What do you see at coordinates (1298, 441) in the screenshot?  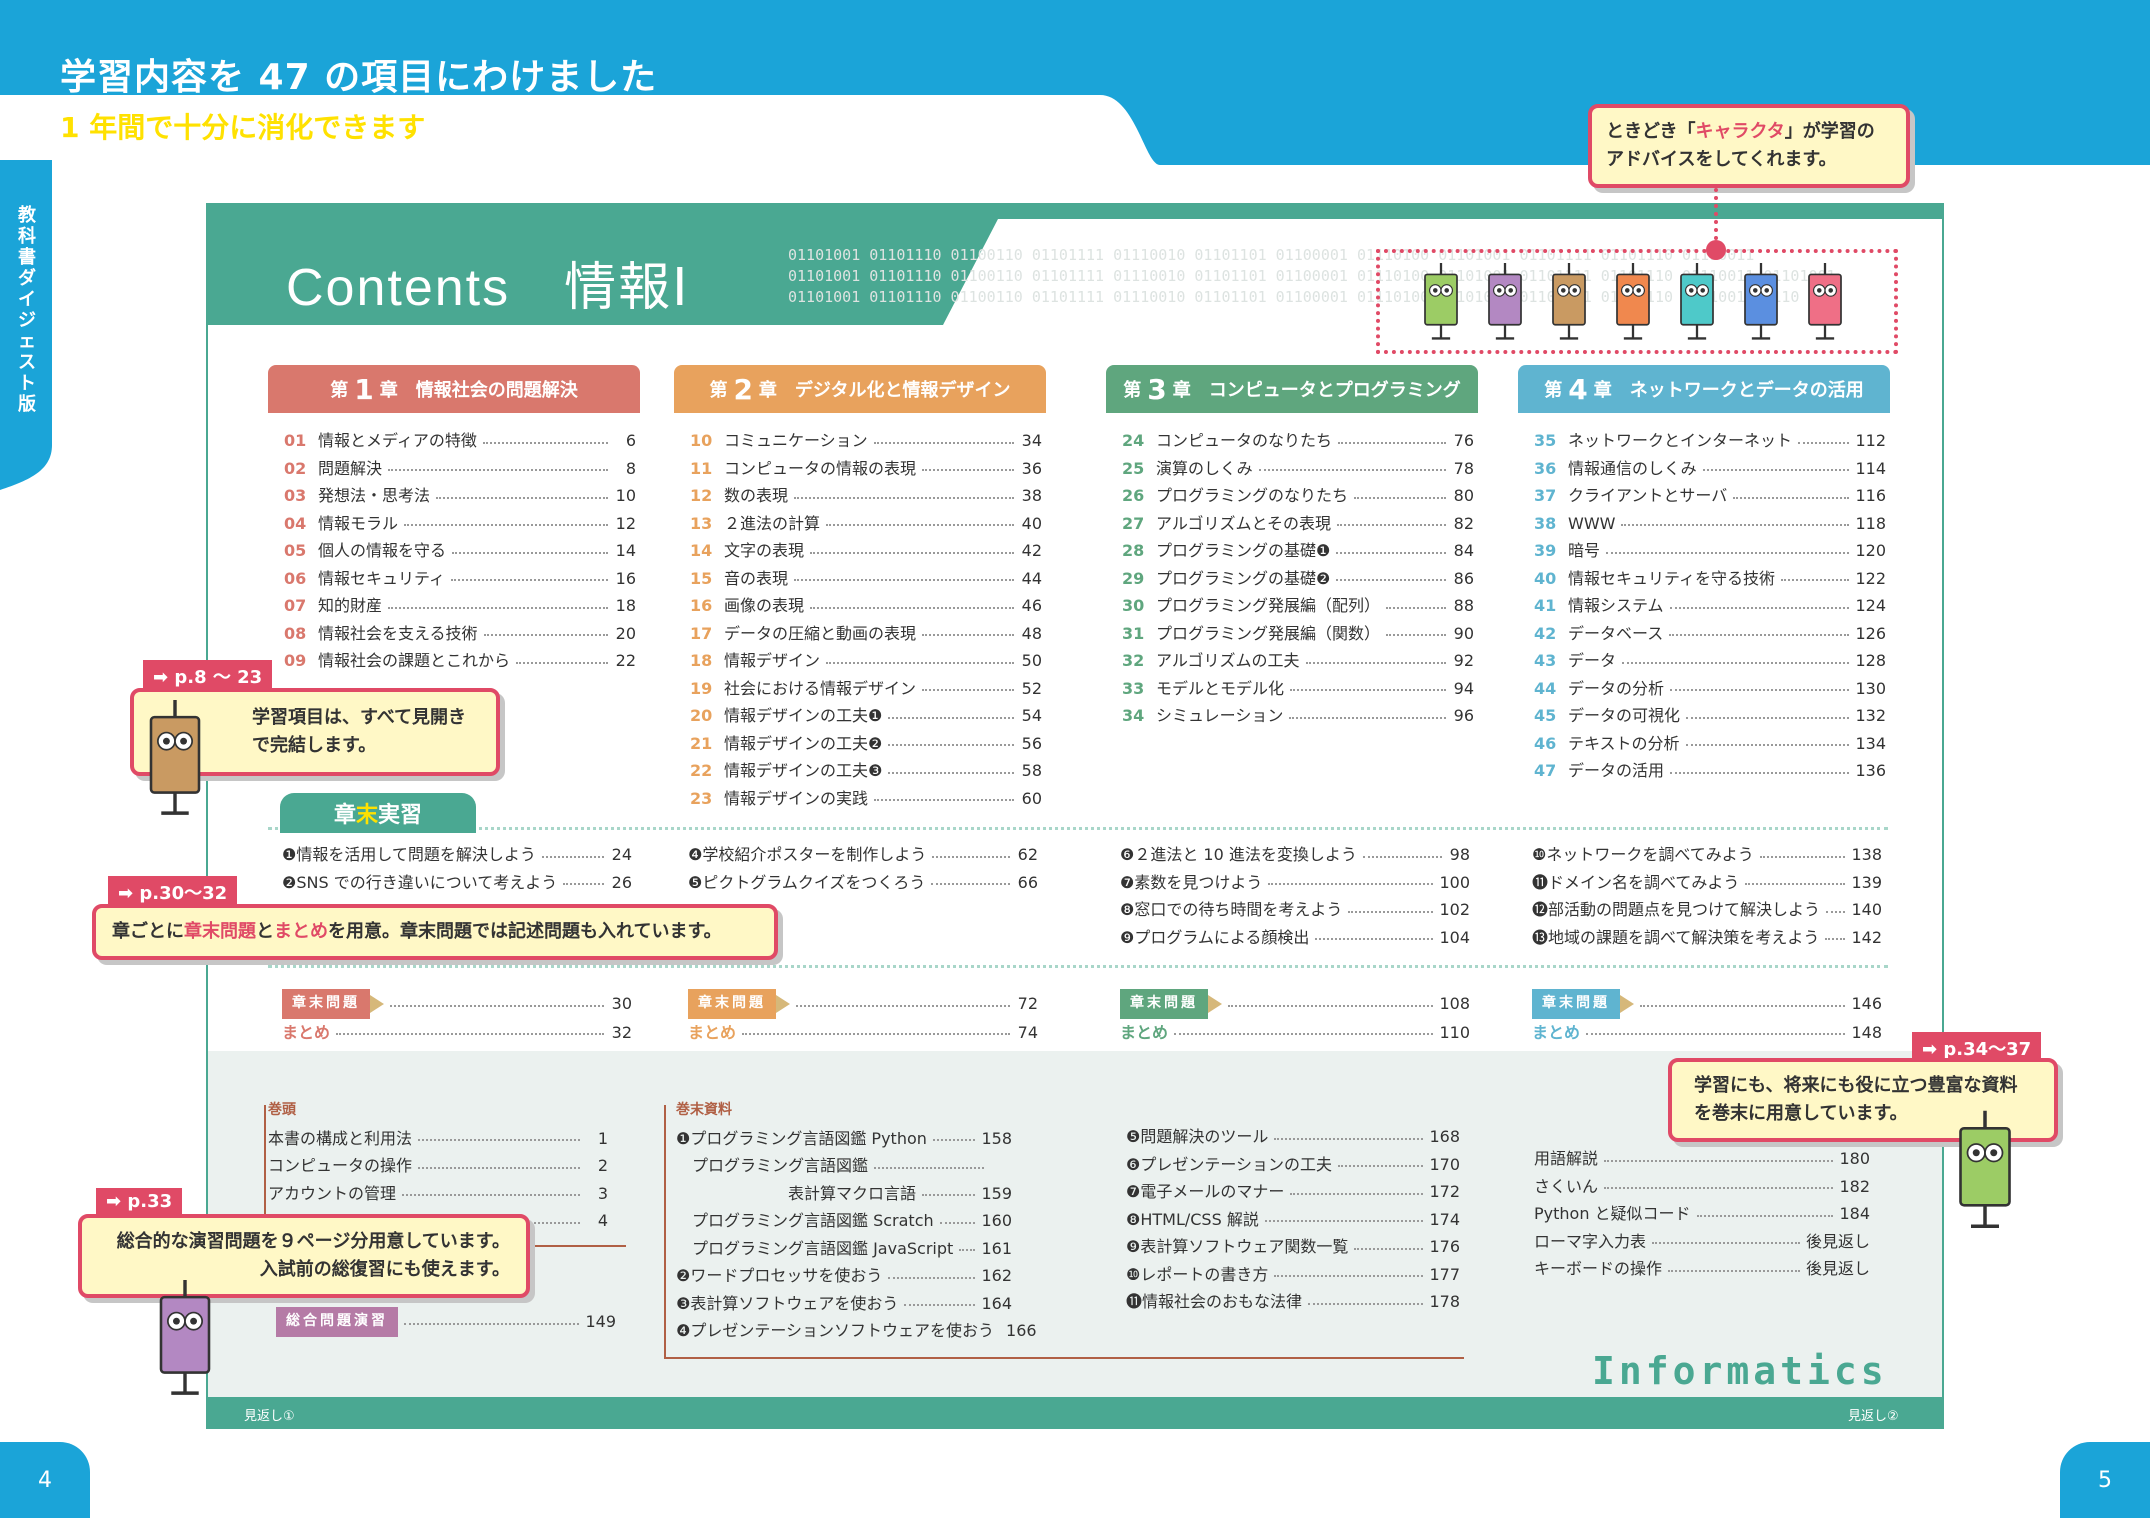 I see `toc-row: 24 コンピュータのなりたち 76` at bounding box center [1298, 441].